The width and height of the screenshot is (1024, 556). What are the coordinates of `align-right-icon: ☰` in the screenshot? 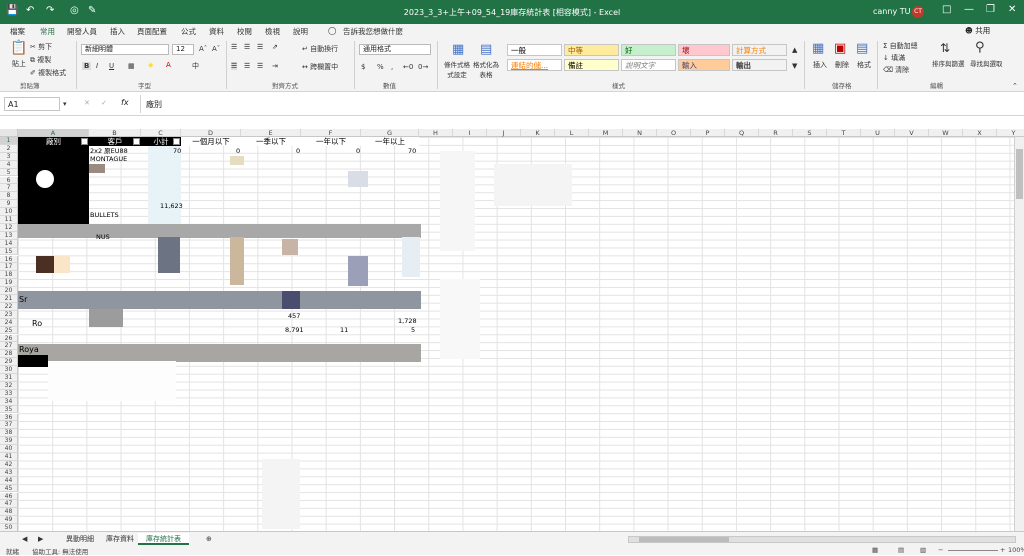 It's located at (260, 66).